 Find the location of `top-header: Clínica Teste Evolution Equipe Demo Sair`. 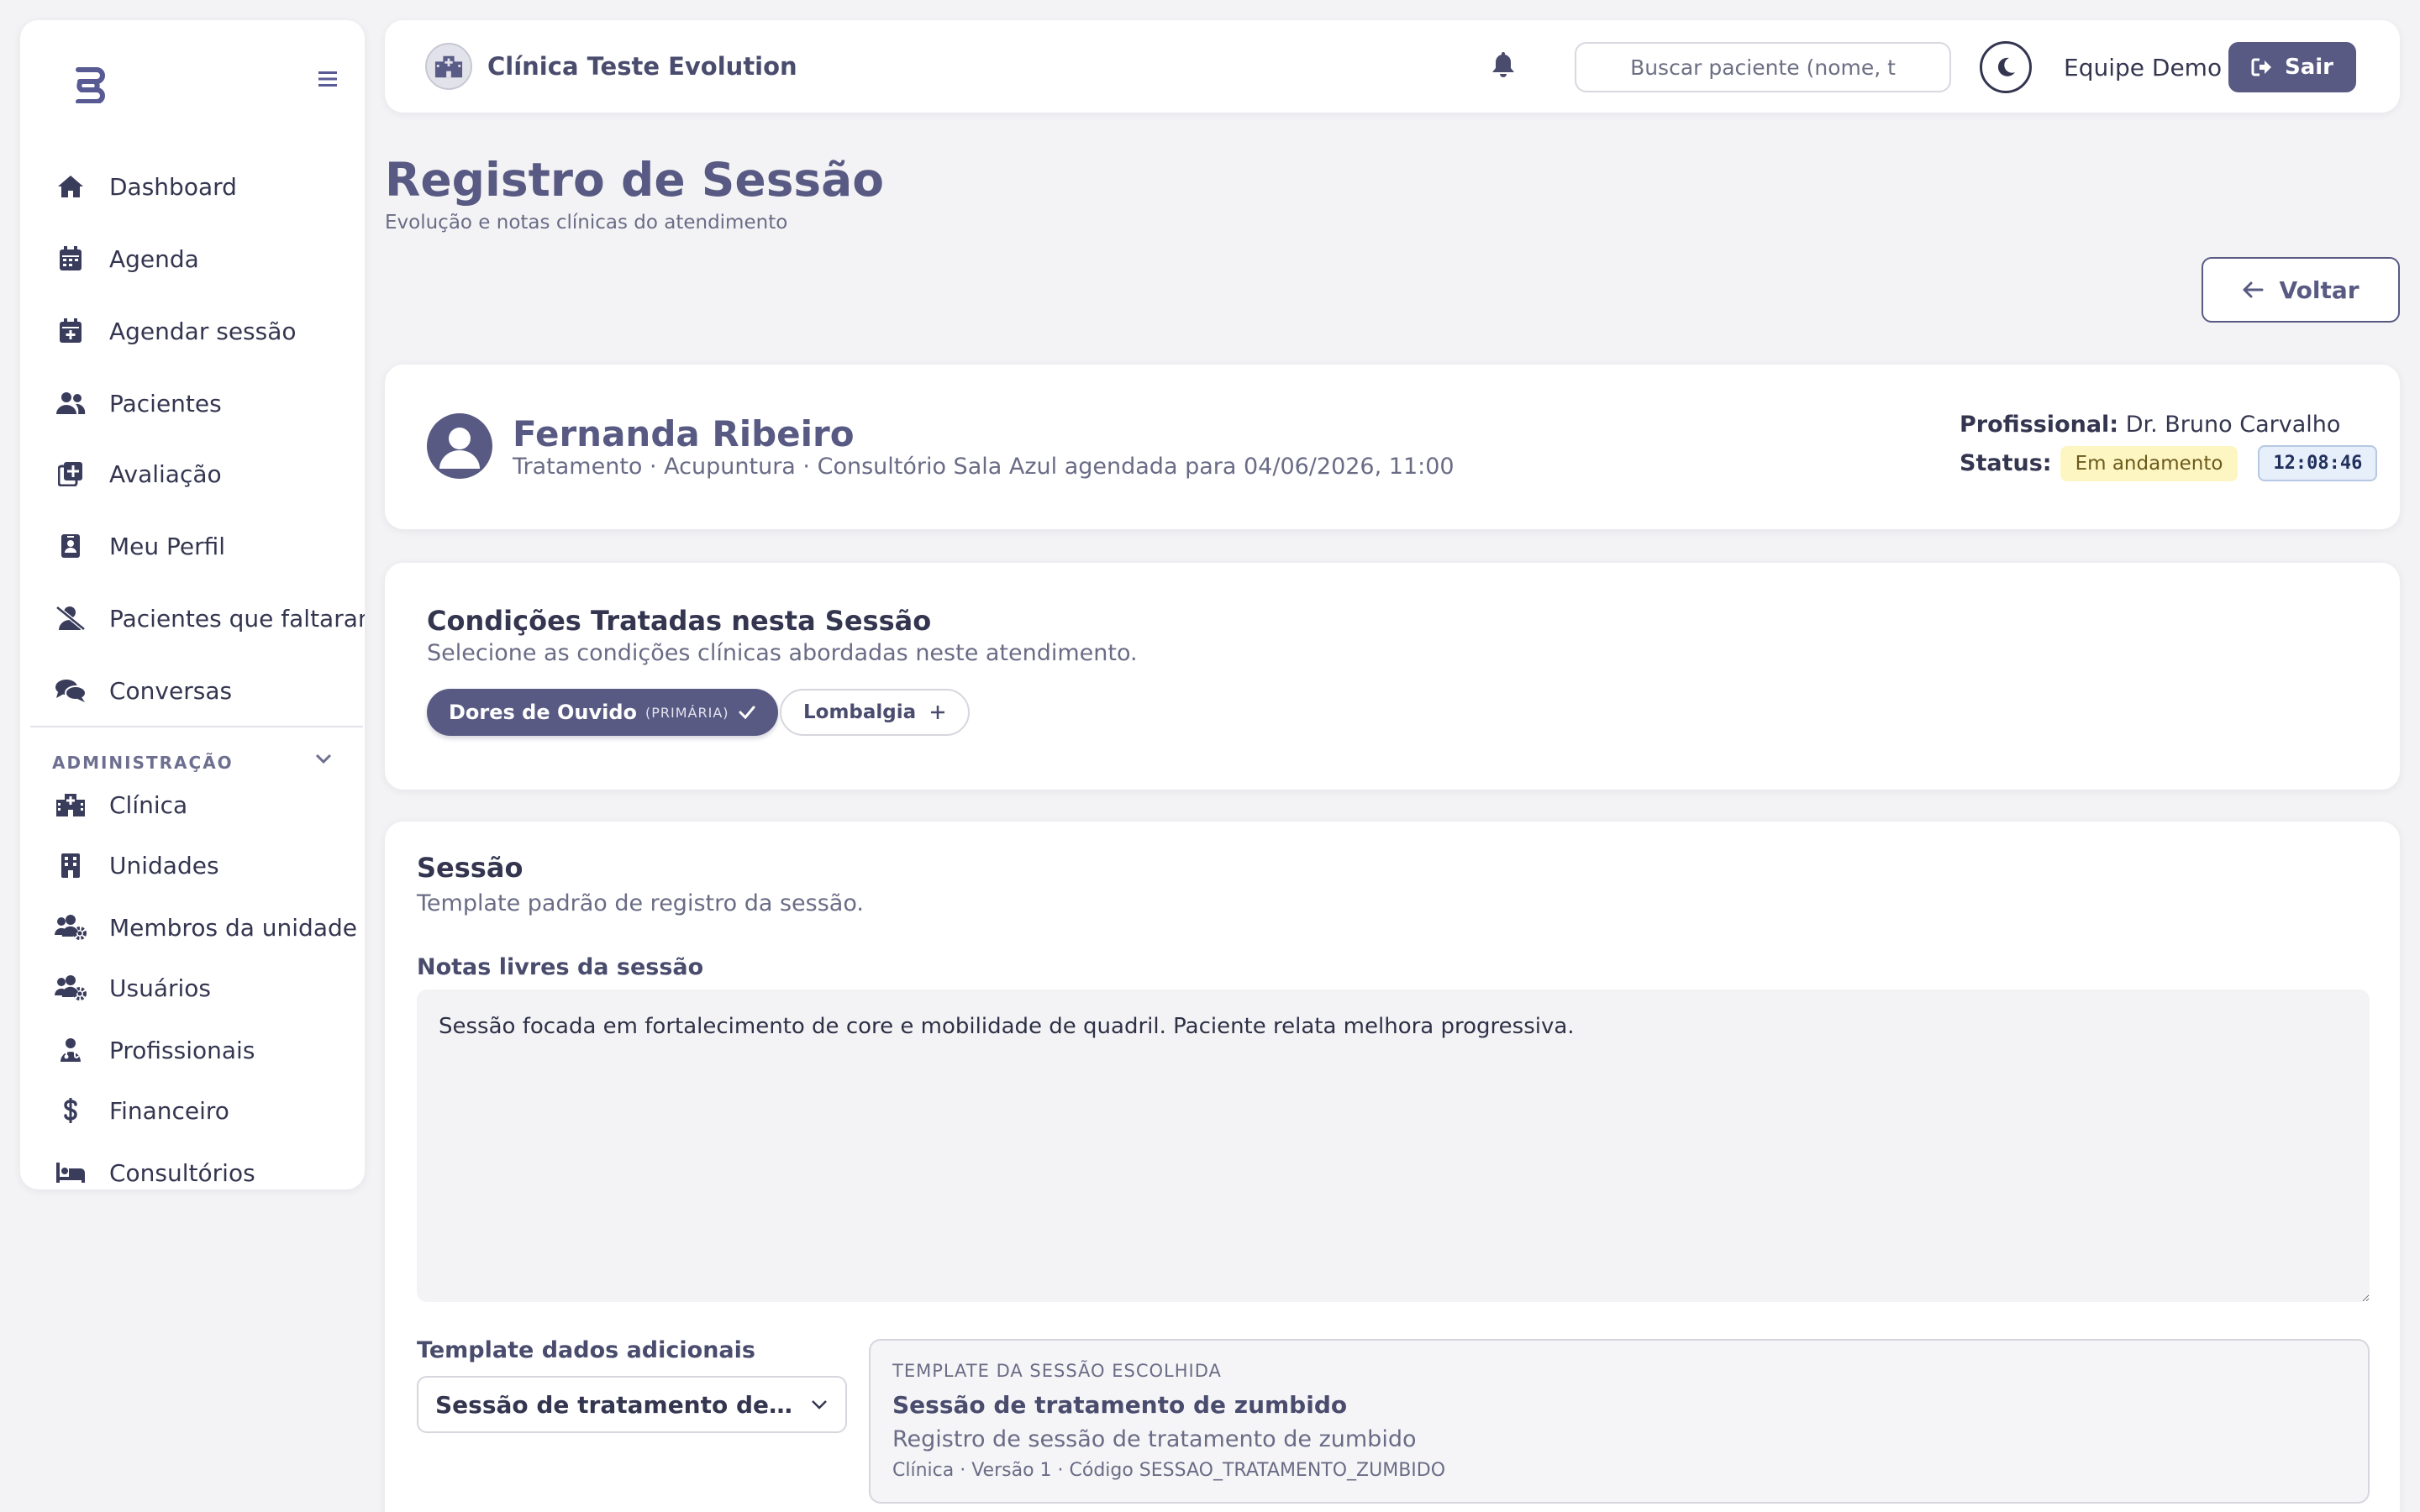

top-header: Clínica Teste Evolution Equipe Demo Sair is located at coordinates (1392, 66).